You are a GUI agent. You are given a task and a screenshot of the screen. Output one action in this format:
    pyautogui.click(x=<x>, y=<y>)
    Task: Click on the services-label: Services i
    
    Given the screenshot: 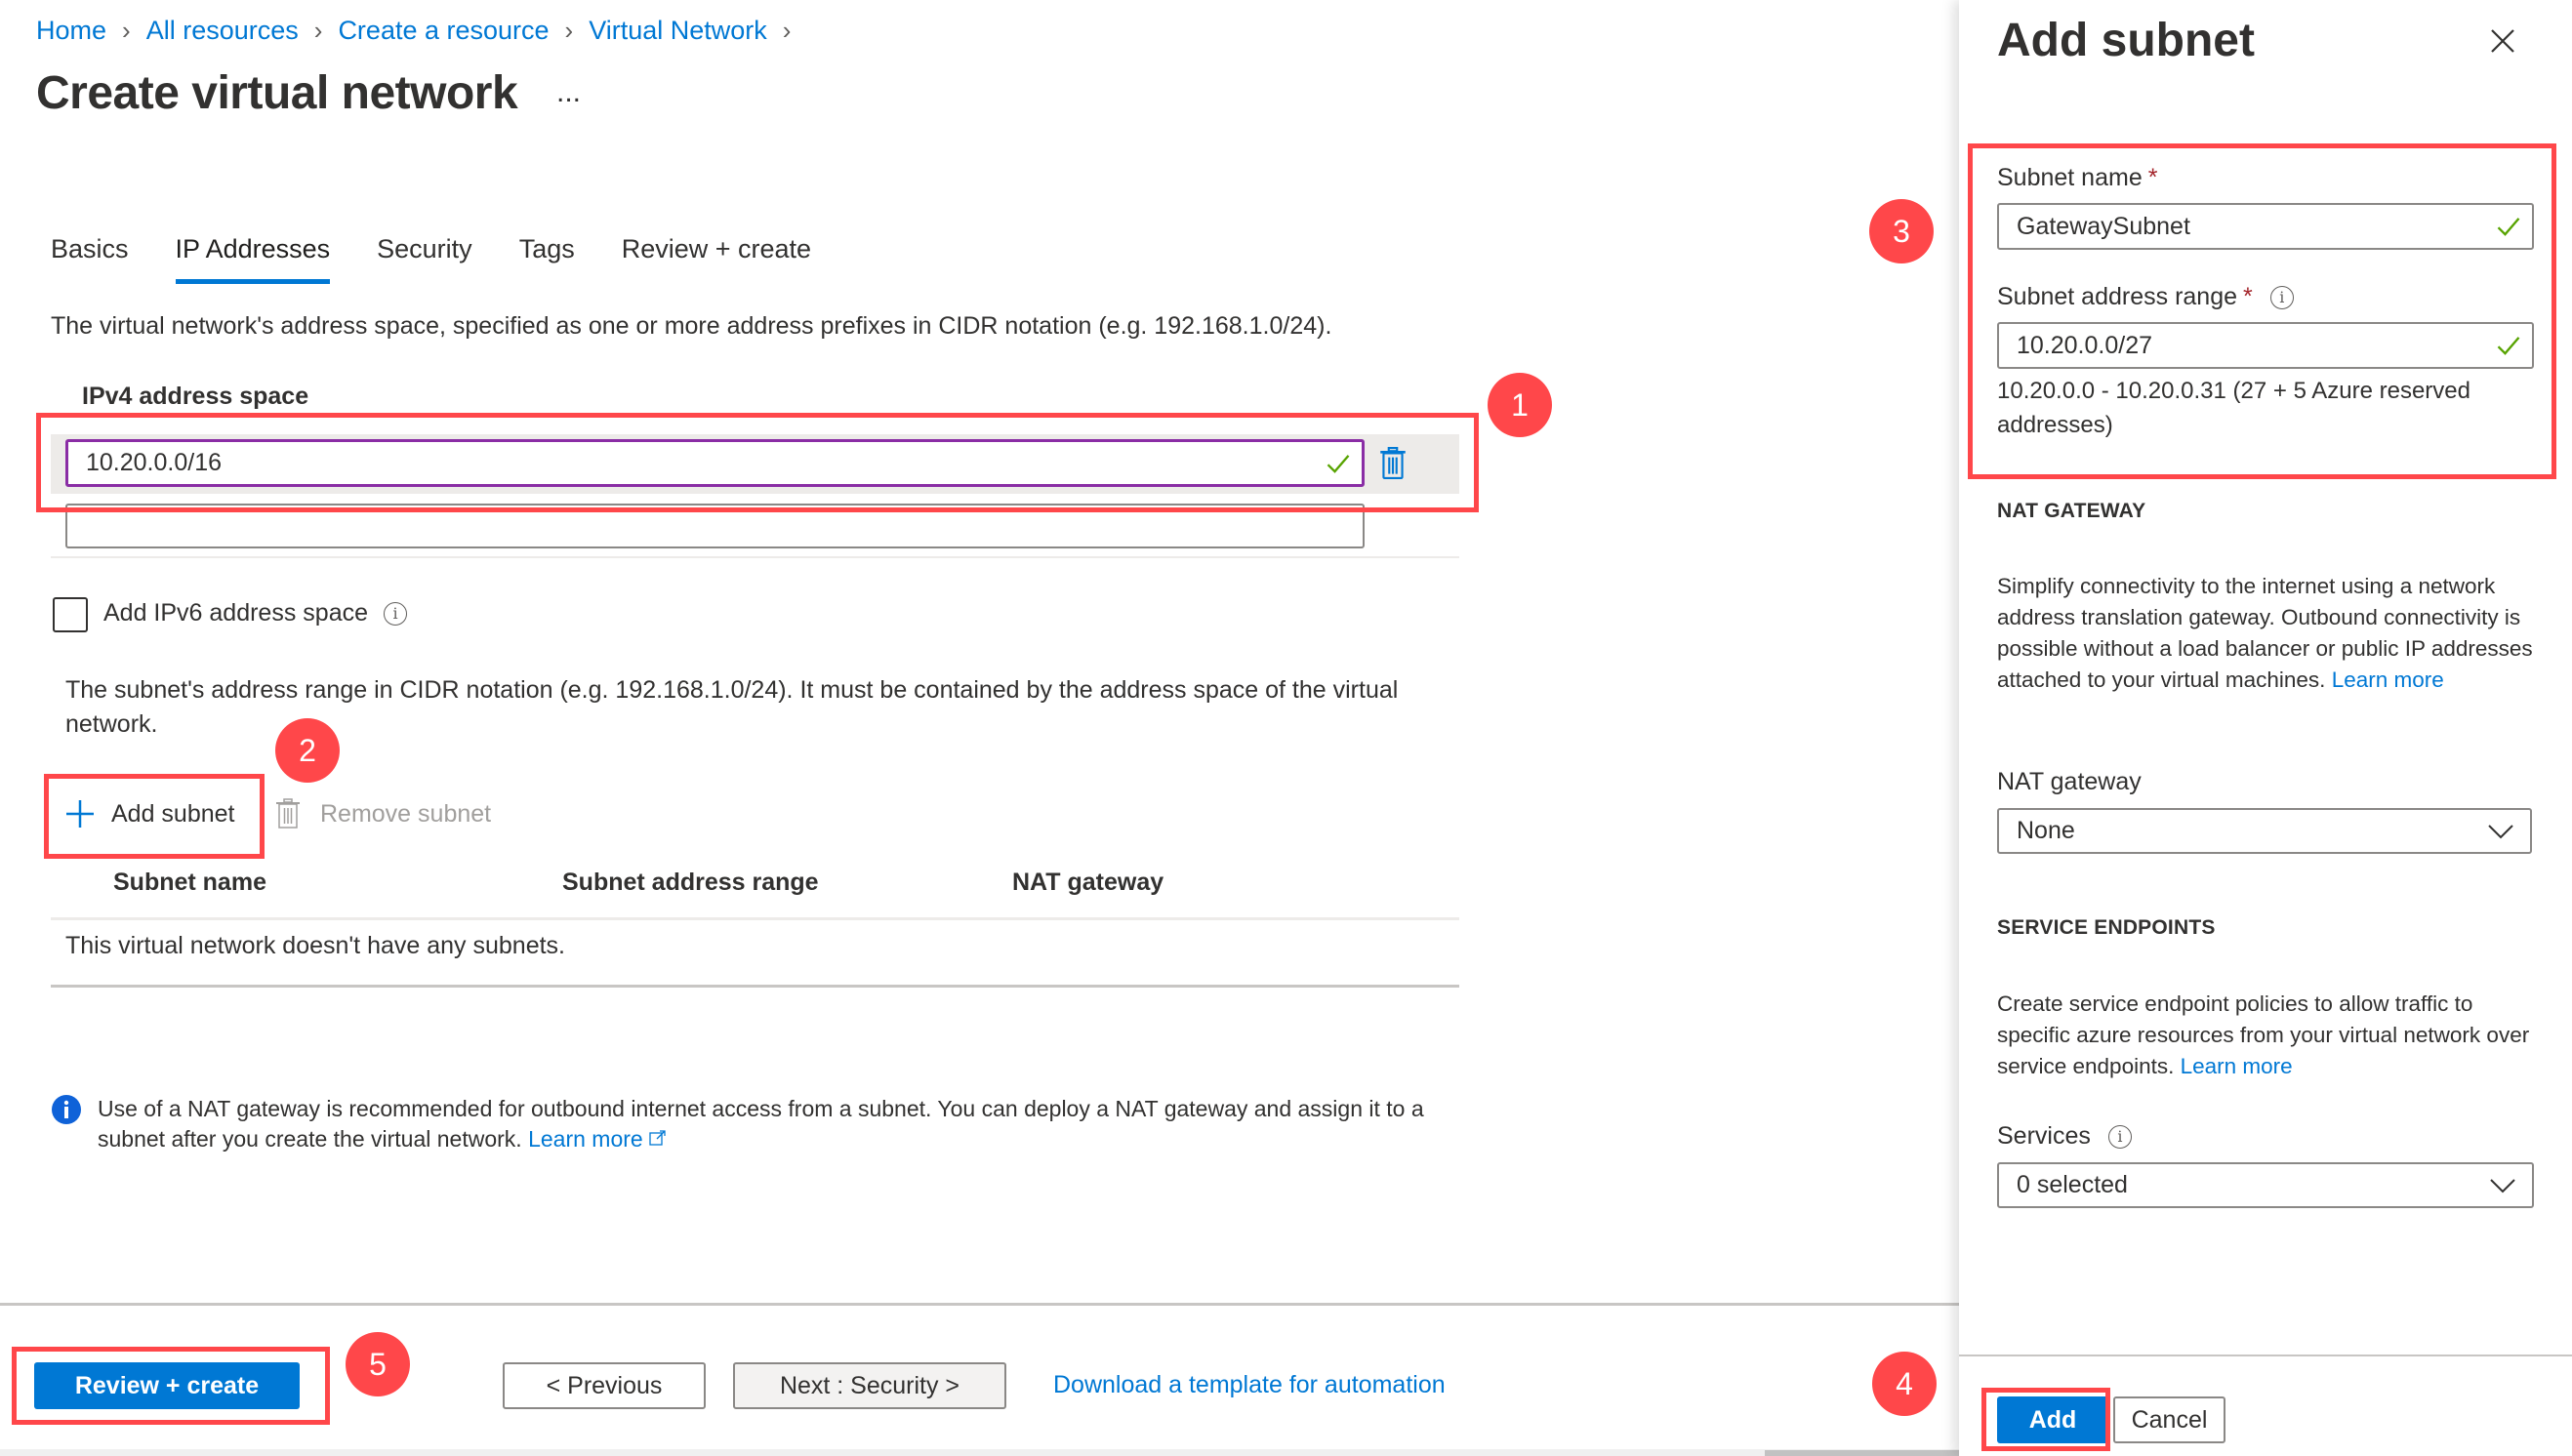 What is the action you would take?
    pyautogui.click(x=2064, y=1136)
    